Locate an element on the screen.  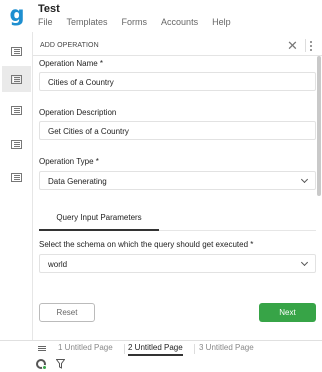
close-icon: ✕ is located at coordinates (292, 46).